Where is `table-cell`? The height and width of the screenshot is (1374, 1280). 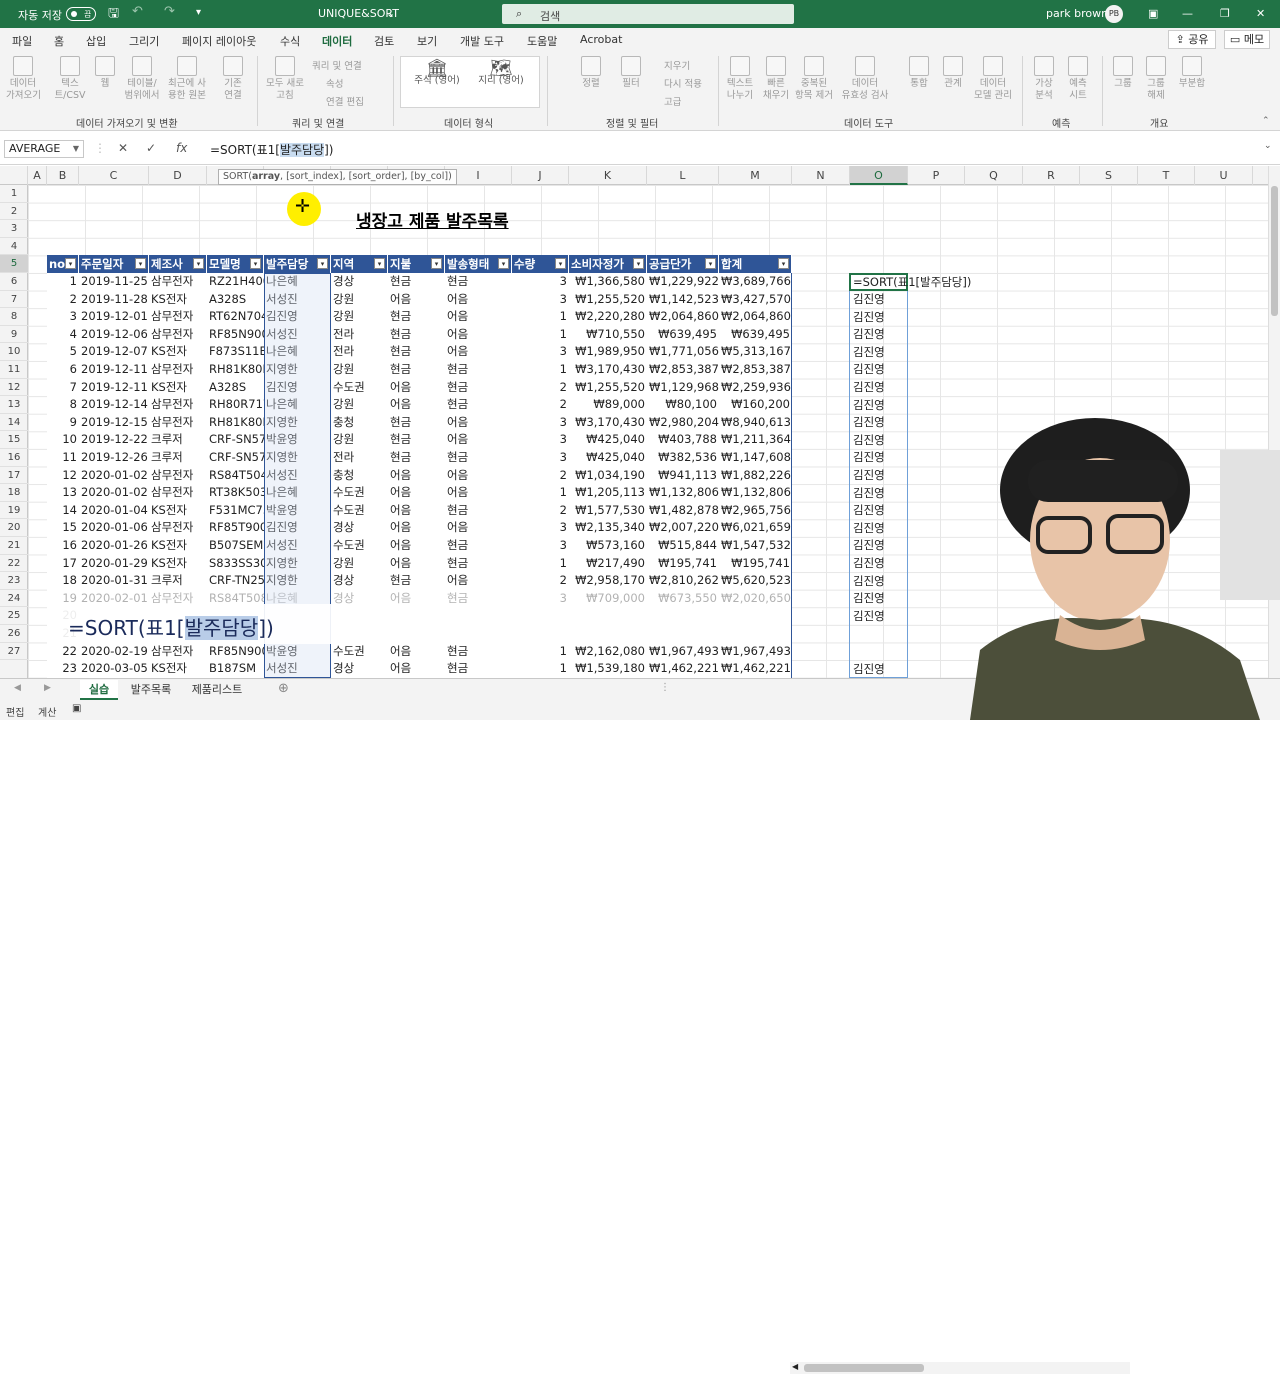
table-cell is located at coordinates (683, 634).